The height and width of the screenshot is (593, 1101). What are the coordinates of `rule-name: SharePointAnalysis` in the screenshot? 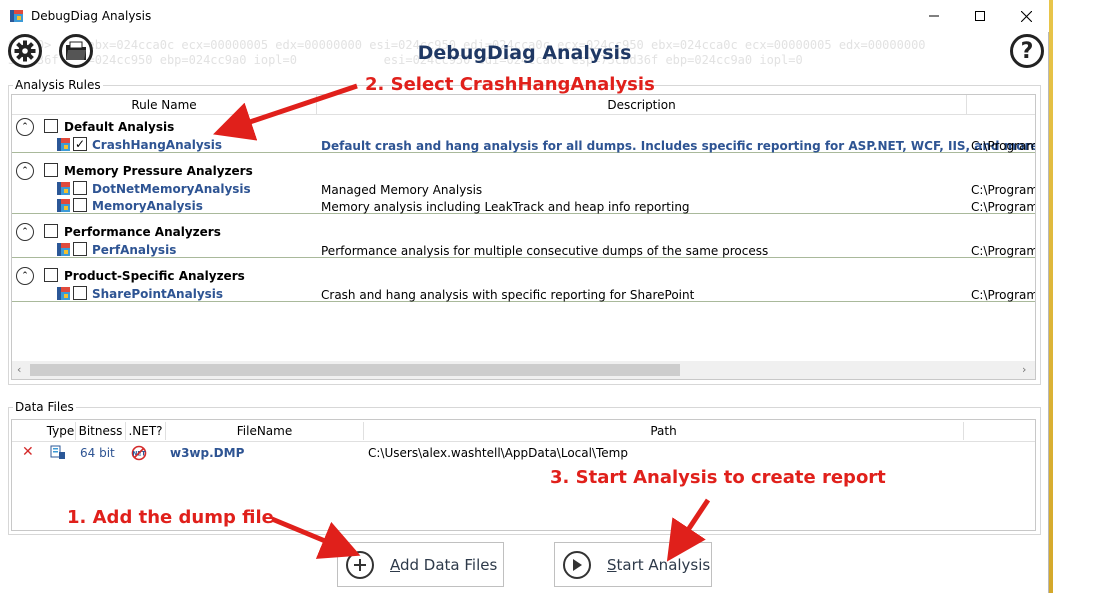 It's located at (158, 294).